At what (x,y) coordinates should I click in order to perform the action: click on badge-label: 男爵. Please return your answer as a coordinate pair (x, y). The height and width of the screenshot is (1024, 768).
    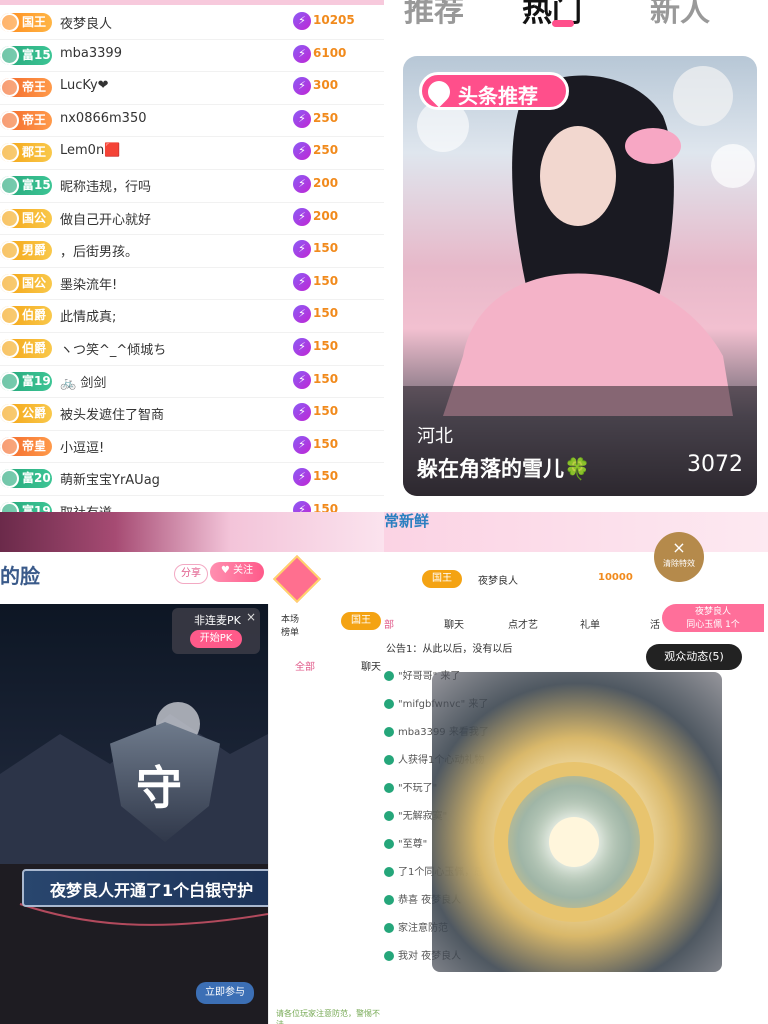
    Looking at the image, I should click on (34, 250).